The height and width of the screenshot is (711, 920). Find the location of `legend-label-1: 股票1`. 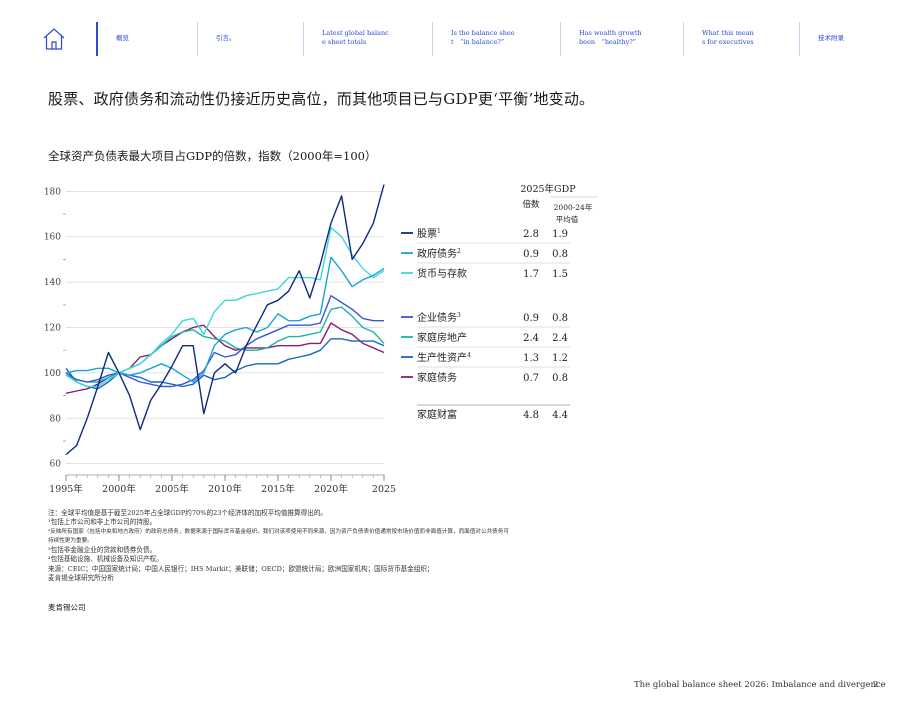

legend-label-1: 股票1 is located at coordinates (429, 234).